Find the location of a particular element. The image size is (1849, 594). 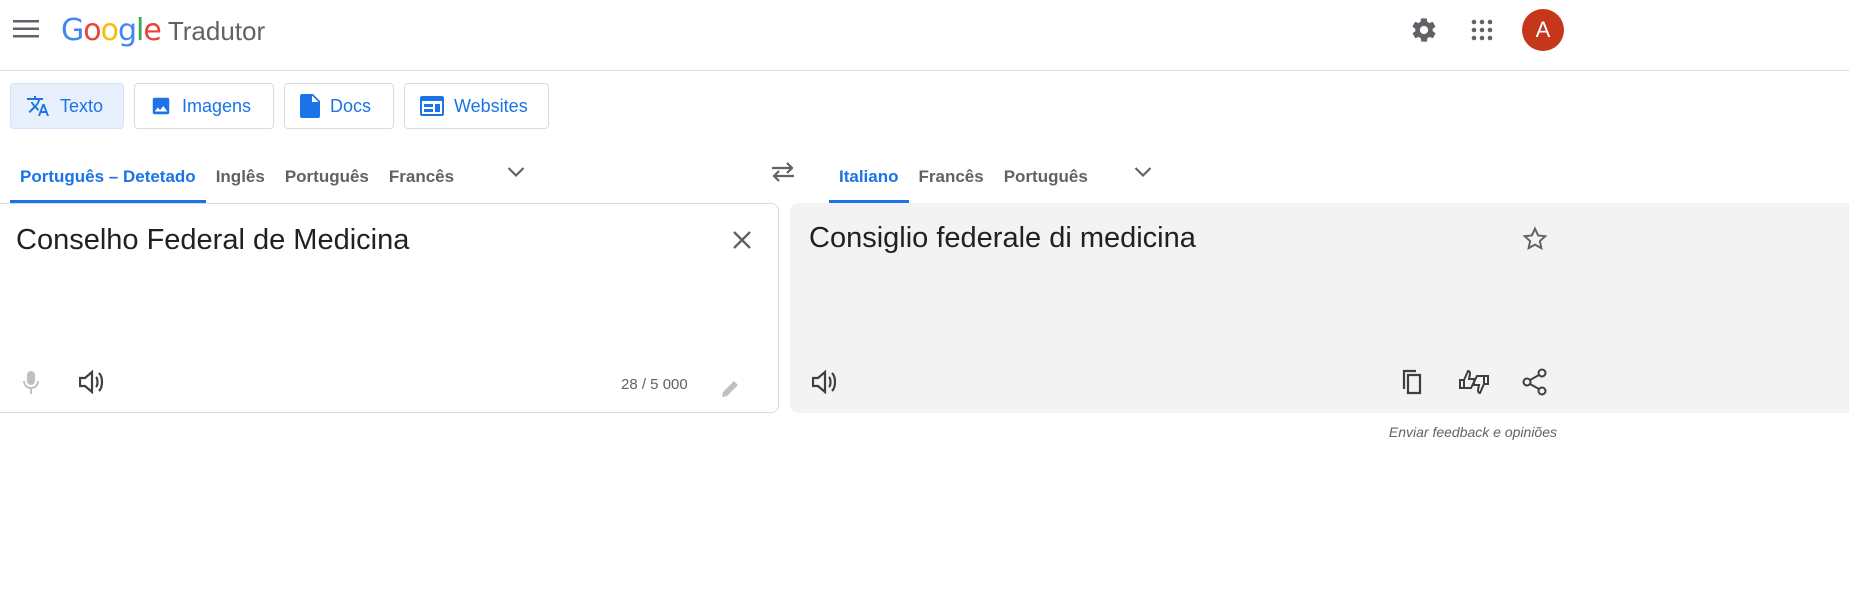

listen-source-button is located at coordinates (92, 382).